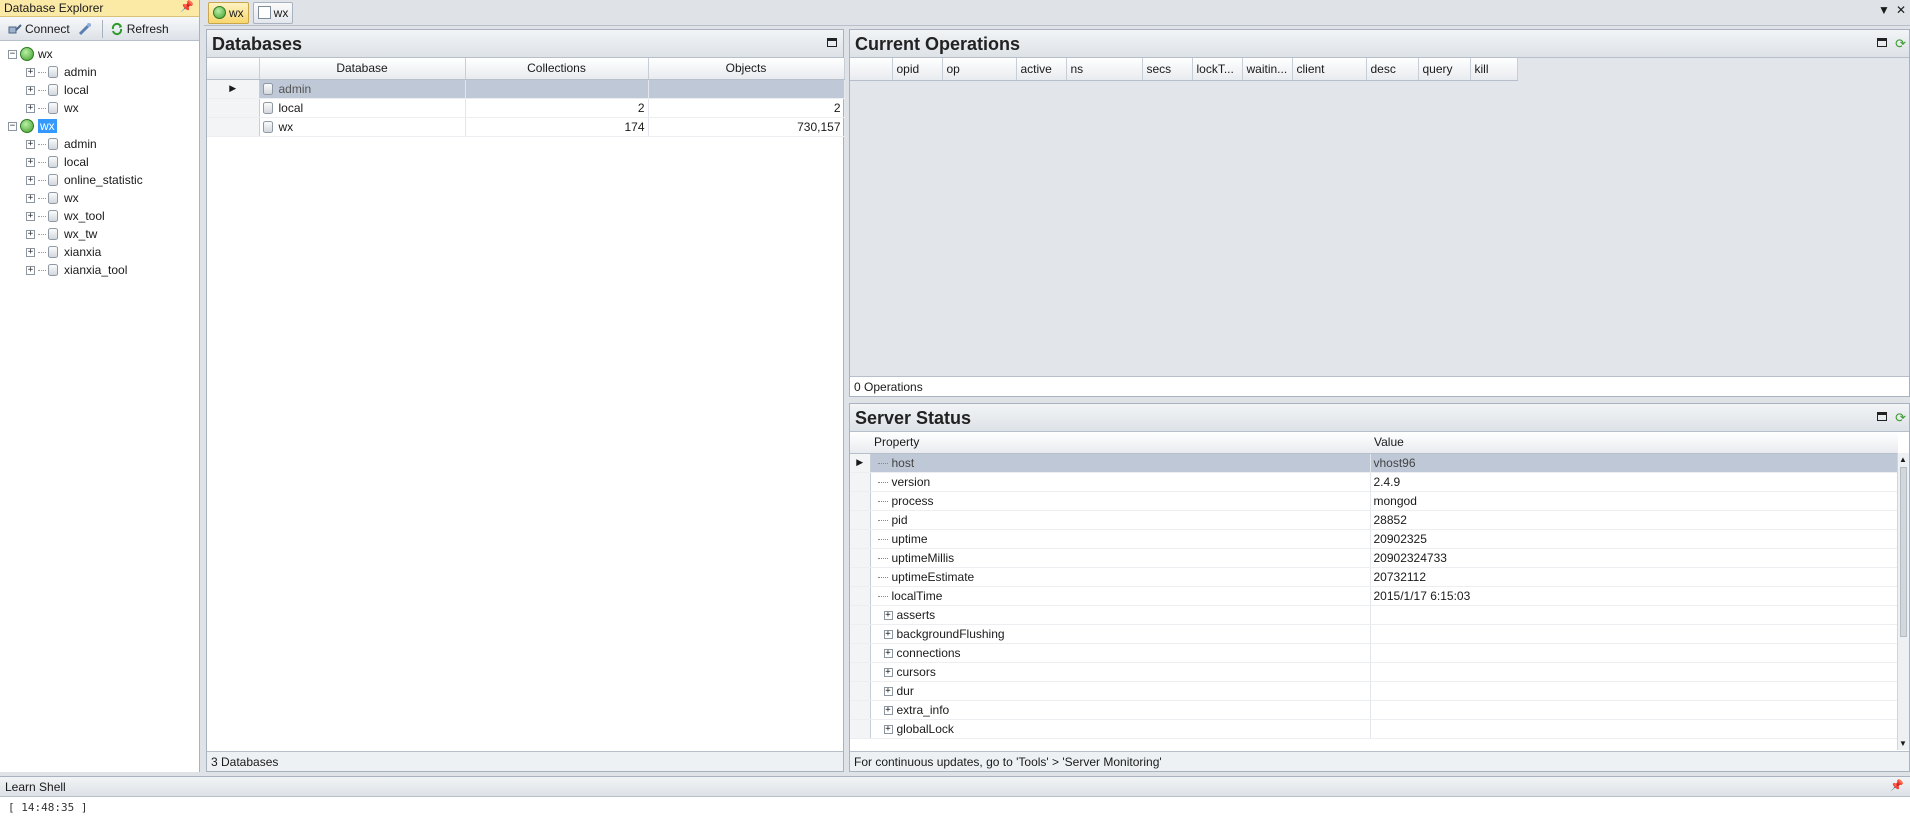 The width and height of the screenshot is (1910, 819). I want to click on pin-icon: 📌, so click(187, 6).